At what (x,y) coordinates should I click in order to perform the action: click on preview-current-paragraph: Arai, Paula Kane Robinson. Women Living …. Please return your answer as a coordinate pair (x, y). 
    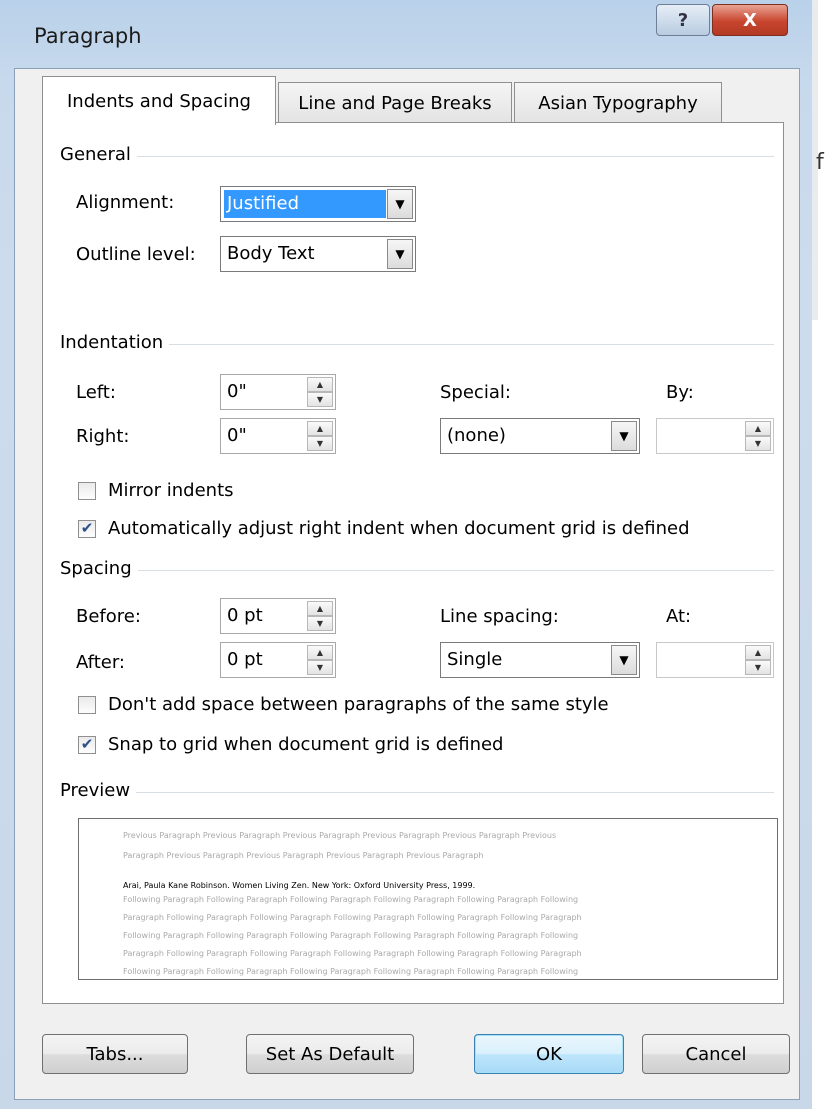
    Looking at the image, I should click on (299, 885).